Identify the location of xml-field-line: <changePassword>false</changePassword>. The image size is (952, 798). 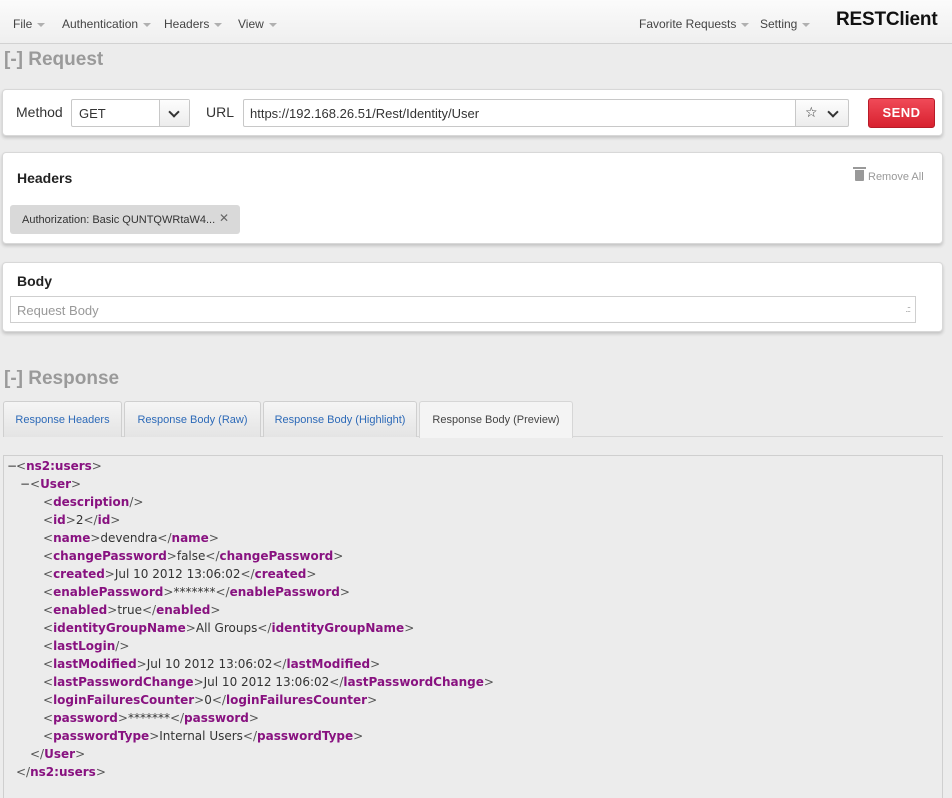
(193, 556).